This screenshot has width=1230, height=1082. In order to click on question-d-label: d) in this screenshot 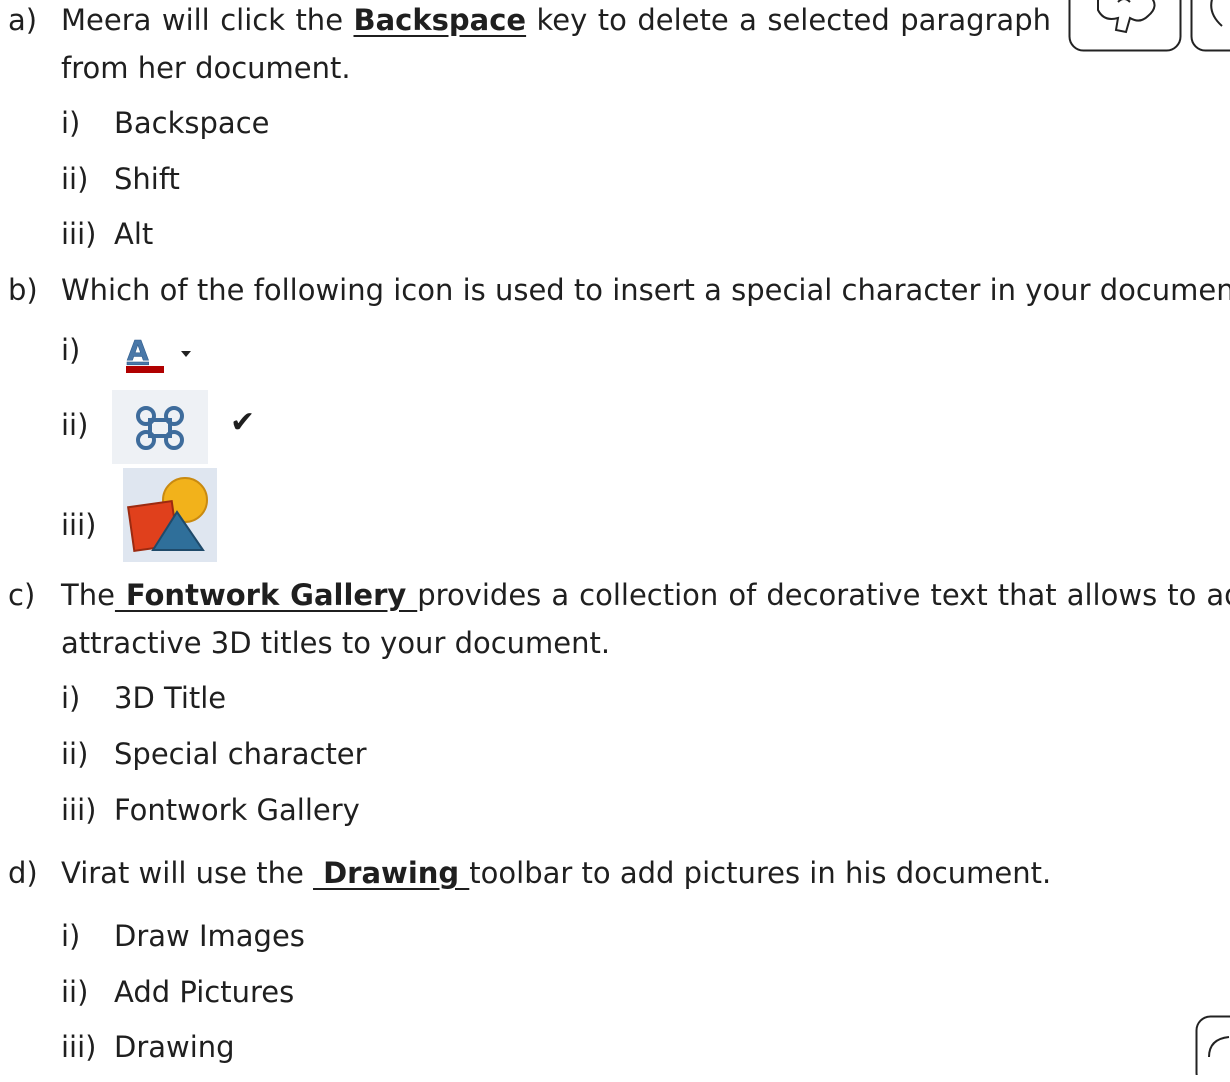, I will do `click(23, 873)`.